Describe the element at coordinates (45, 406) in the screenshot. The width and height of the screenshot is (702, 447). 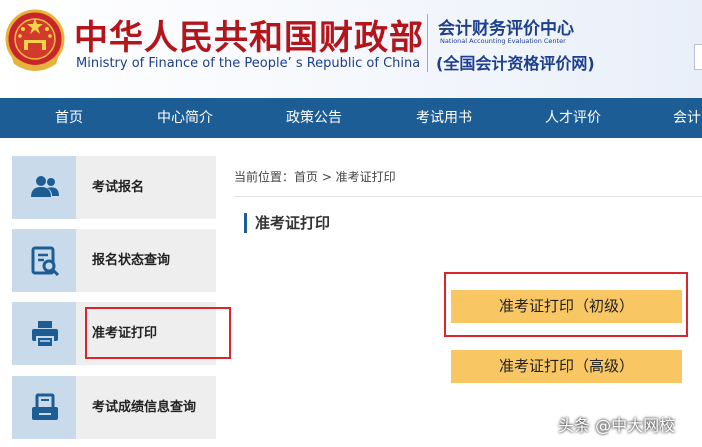
I see `score-query-icon` at that location.